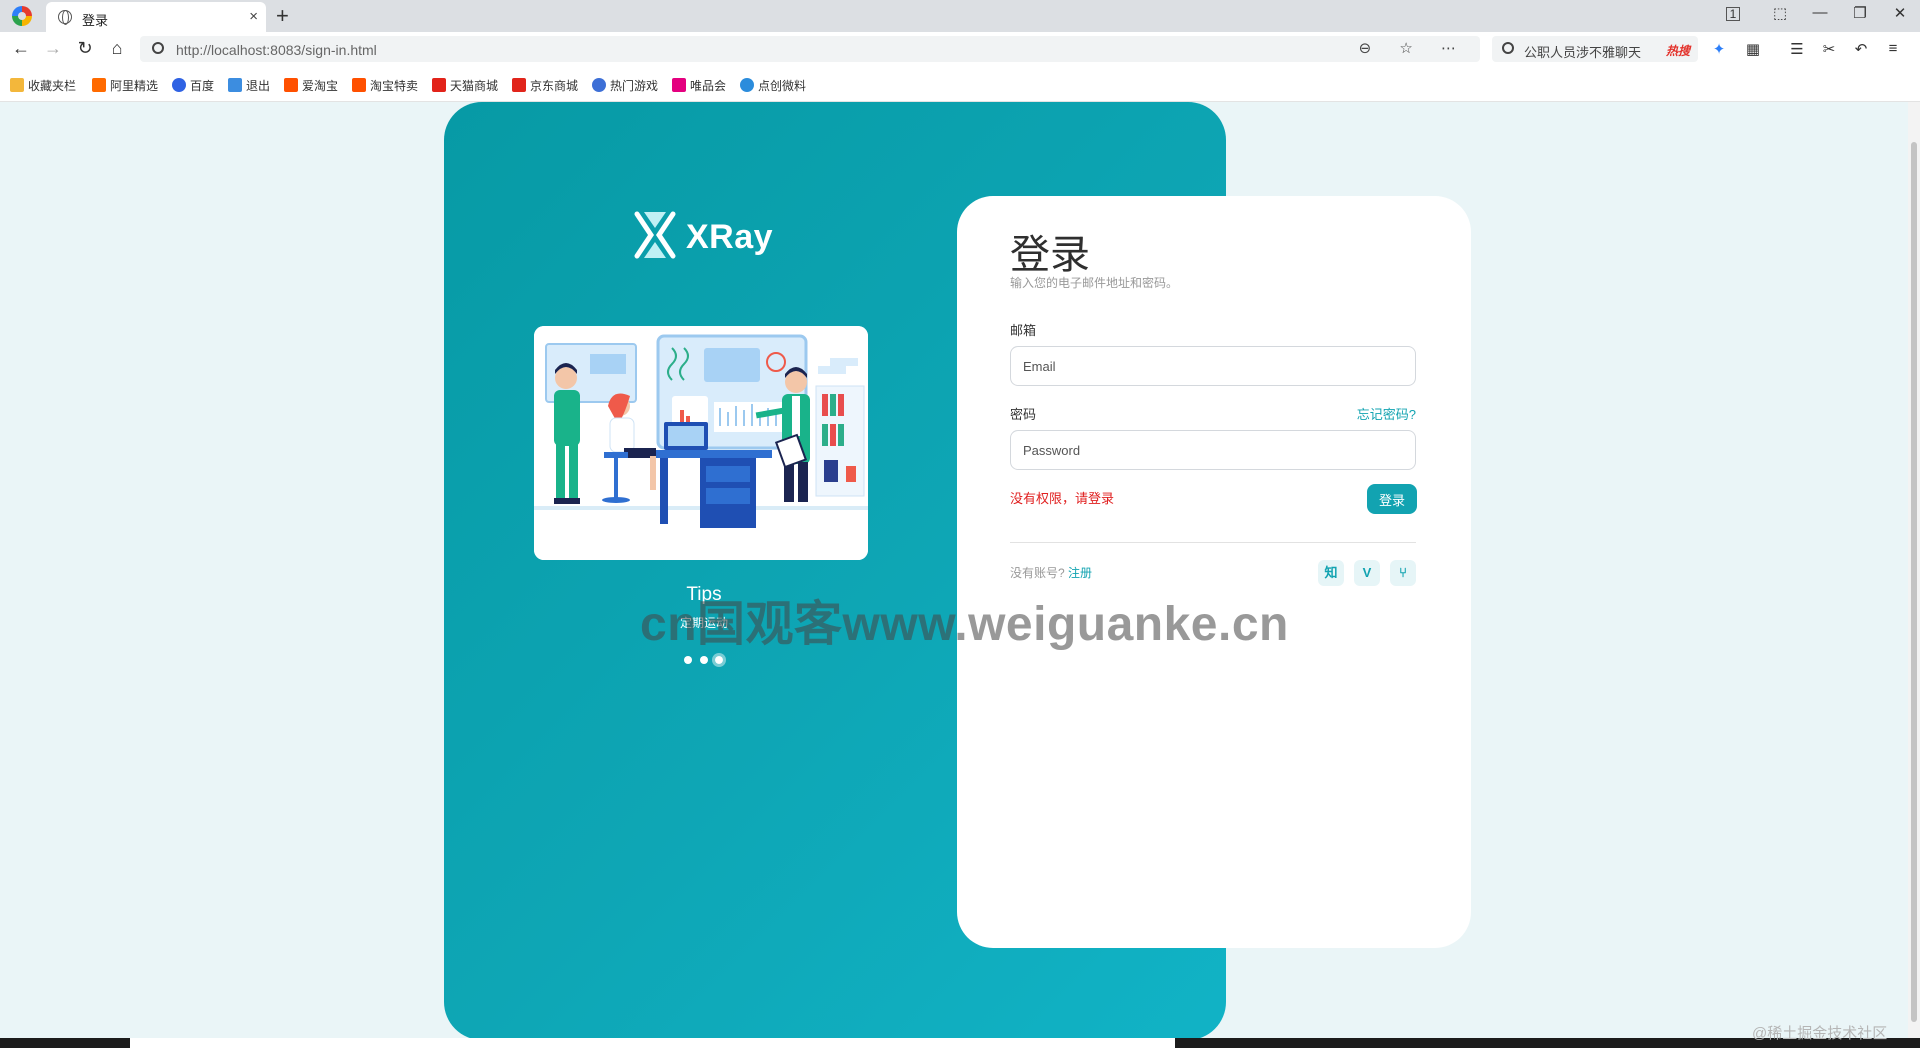  I want to click on taskbar-strip, so click(960, 1043).